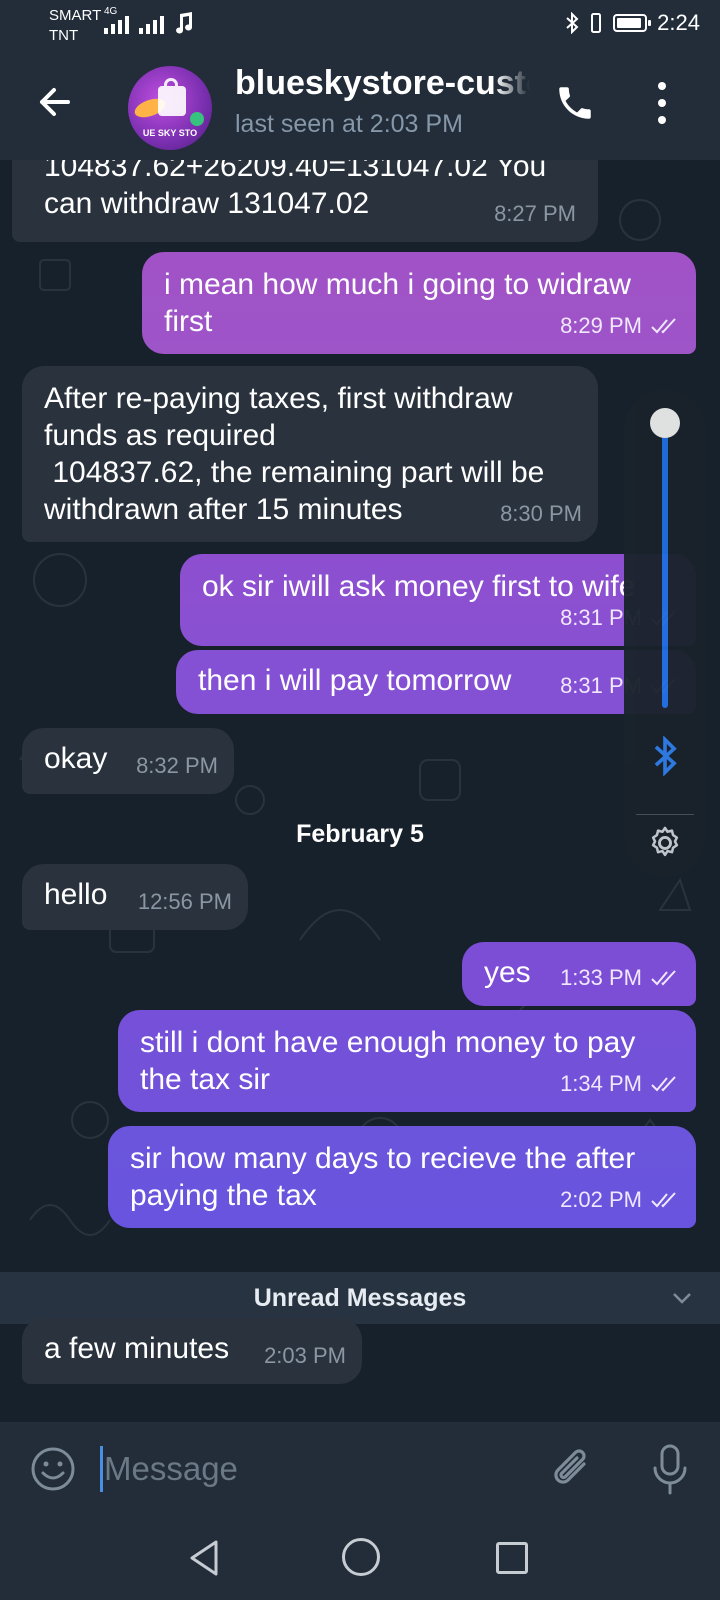  I want to click on message-input, so click(304, 1469).